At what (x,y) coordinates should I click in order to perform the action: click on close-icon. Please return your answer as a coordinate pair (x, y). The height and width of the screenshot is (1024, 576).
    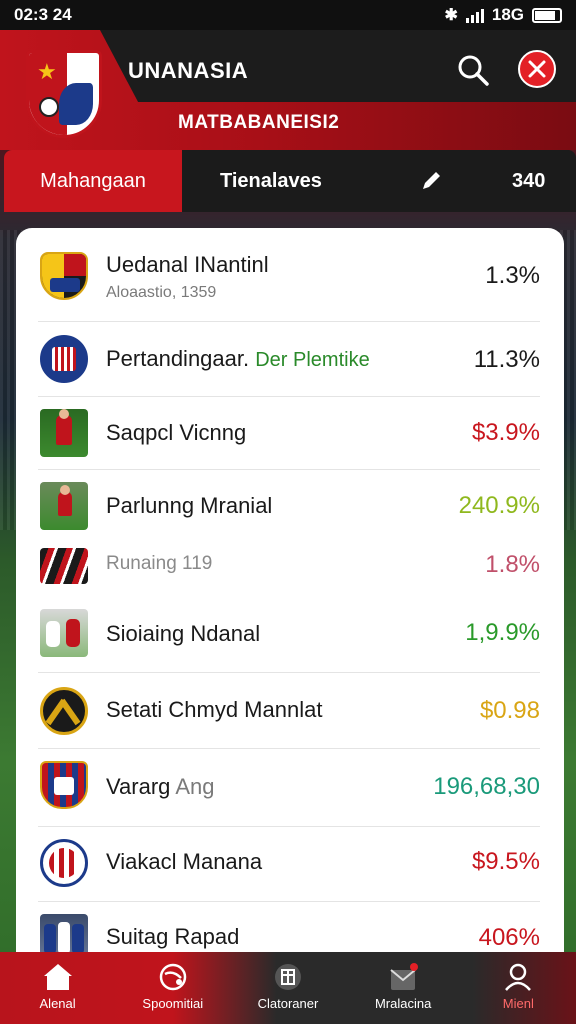
    Looking at the image, I should click on (537, 69).